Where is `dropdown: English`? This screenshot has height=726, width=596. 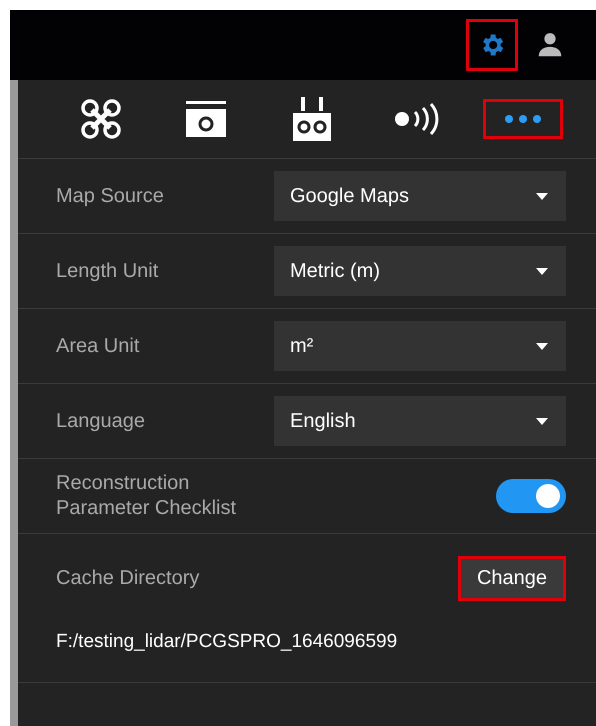 dropdown: English is located at coordinates (420, 421).